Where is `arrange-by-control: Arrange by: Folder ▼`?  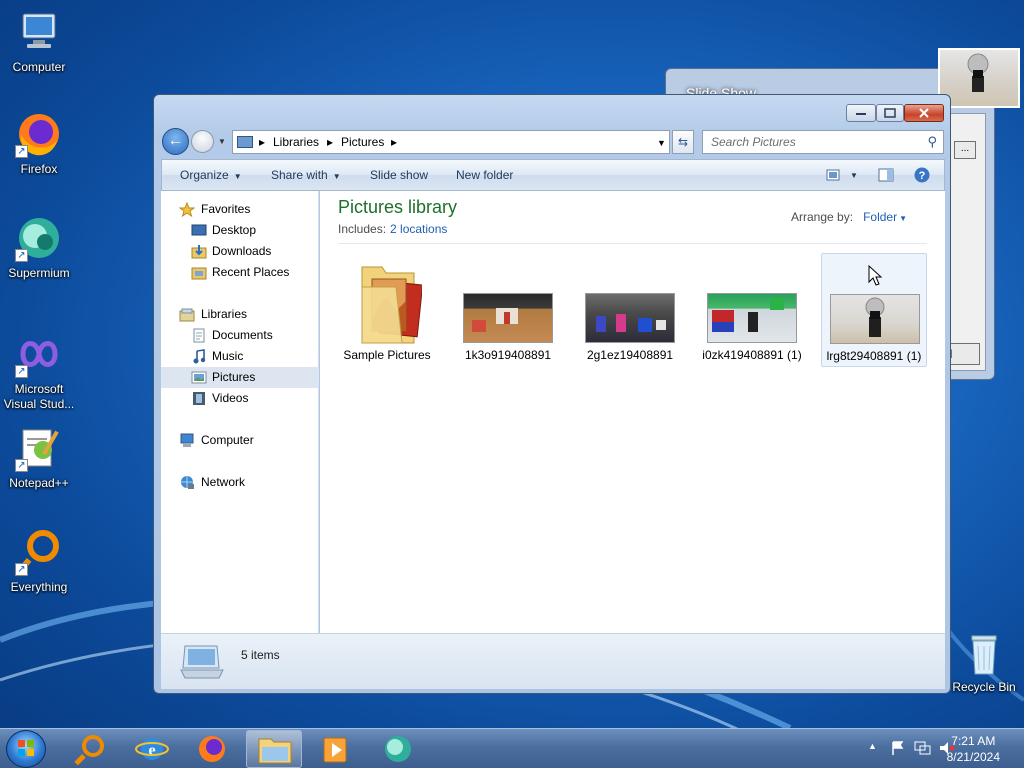 arrange-by-control: Arrange by: Folder ▼ is located at coordinates (849, 217).